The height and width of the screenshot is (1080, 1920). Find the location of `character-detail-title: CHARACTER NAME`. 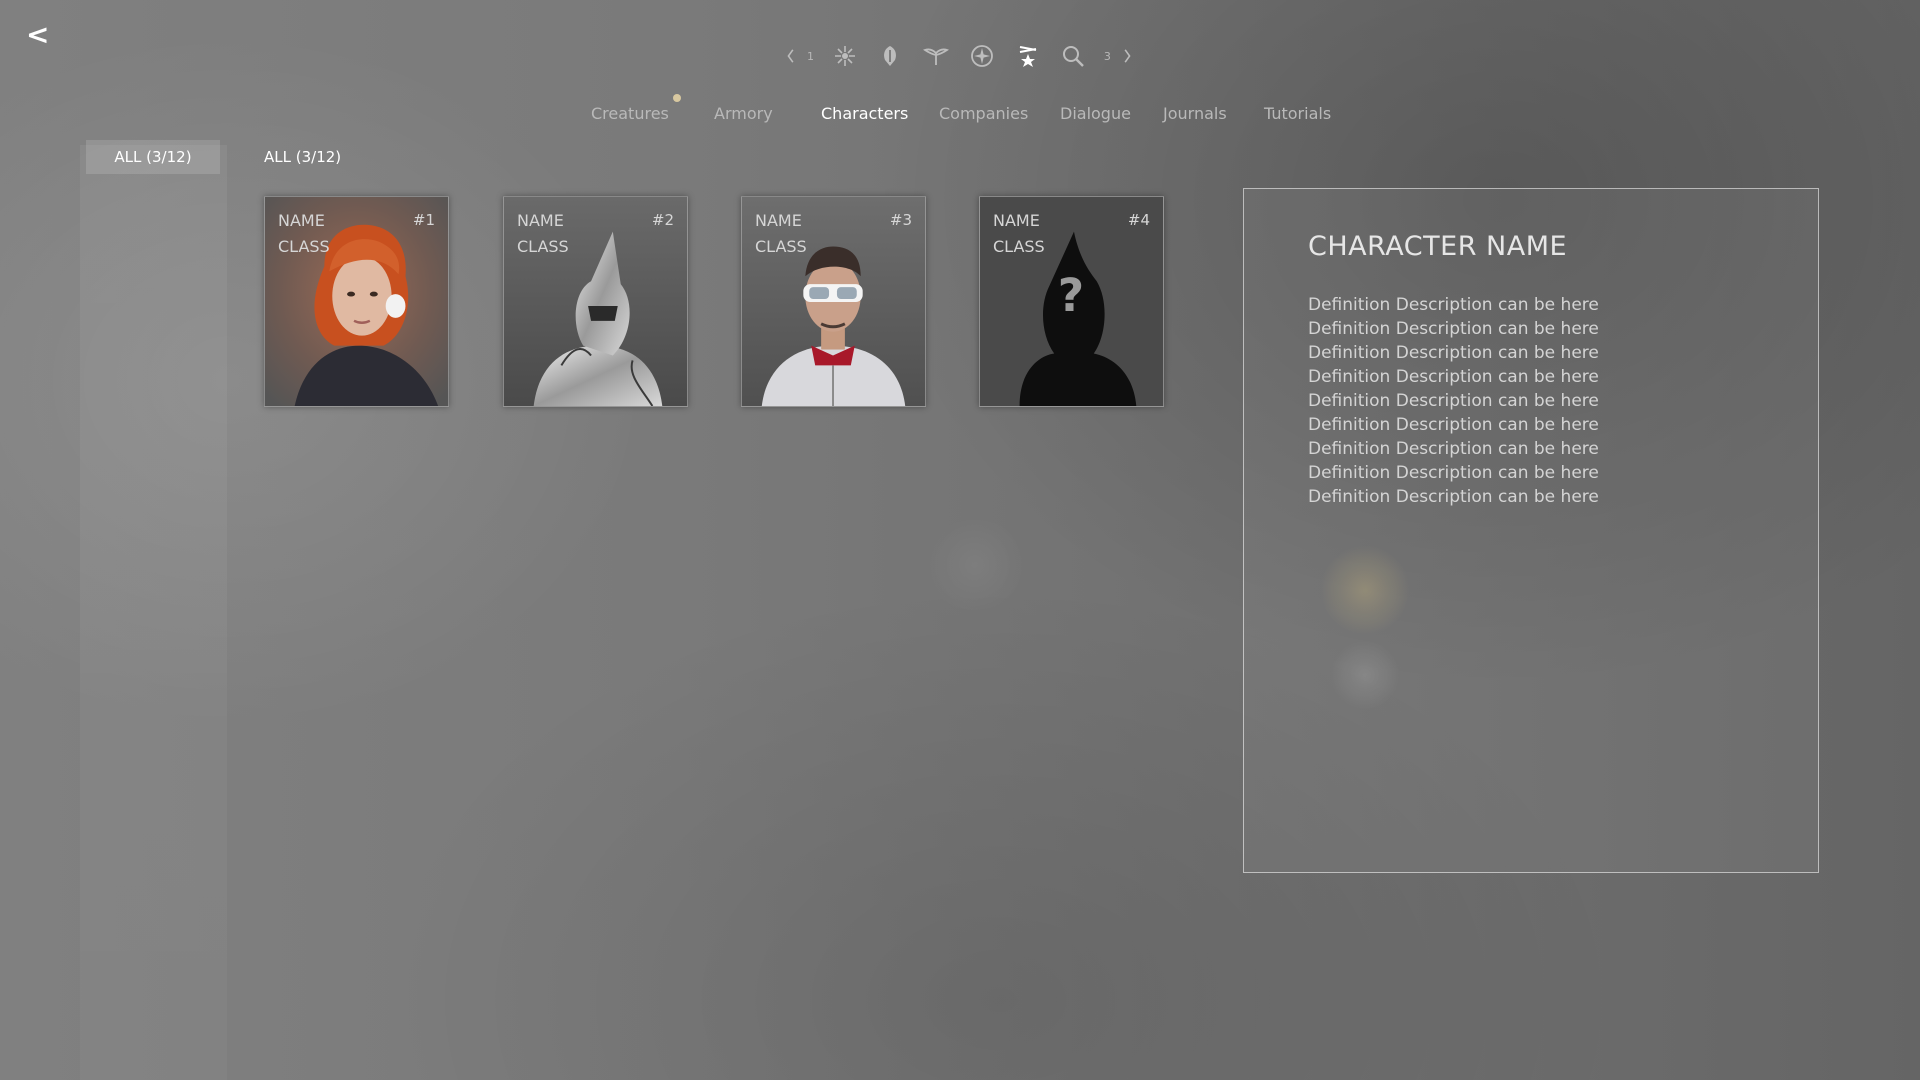

character-detail-title: CHARACTER NAME is located at coordinates (1438, 246).